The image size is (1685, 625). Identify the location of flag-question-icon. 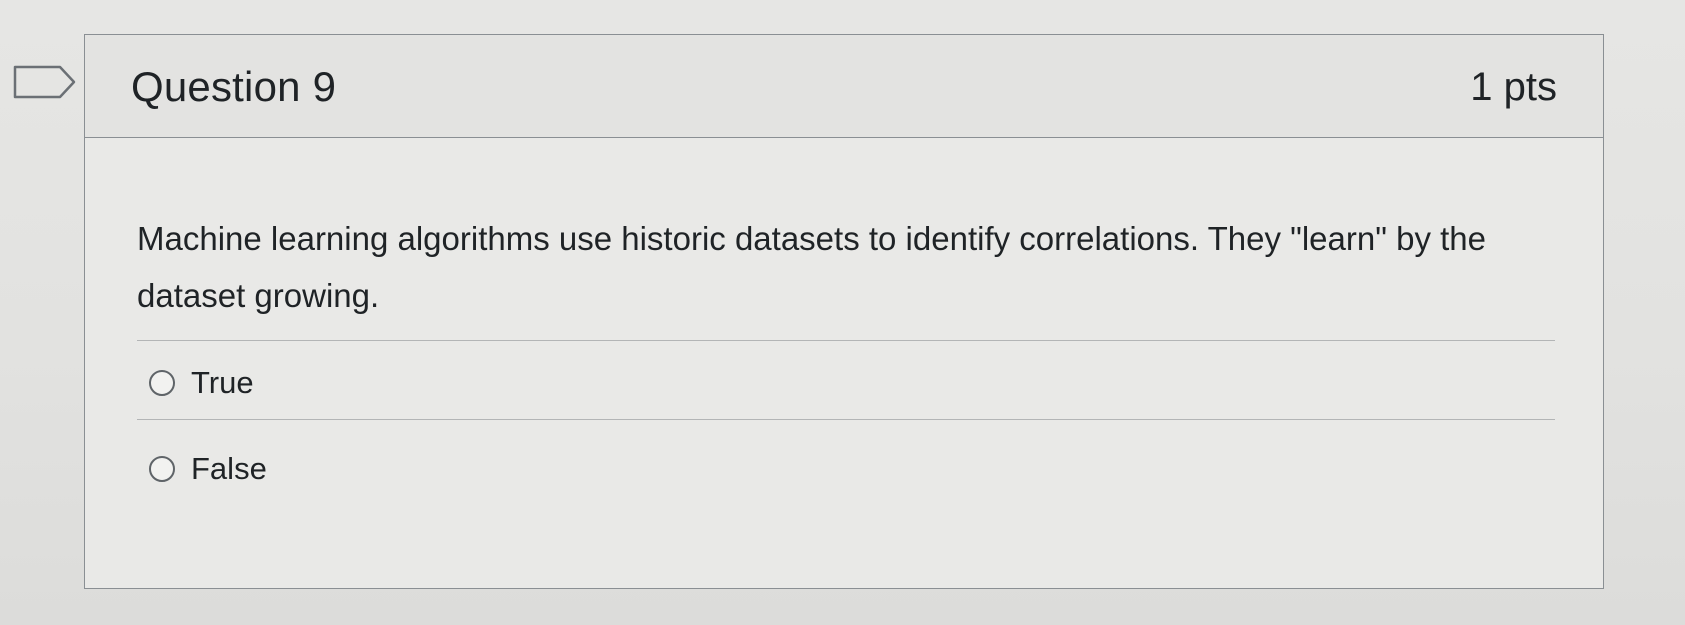
(45, 82).